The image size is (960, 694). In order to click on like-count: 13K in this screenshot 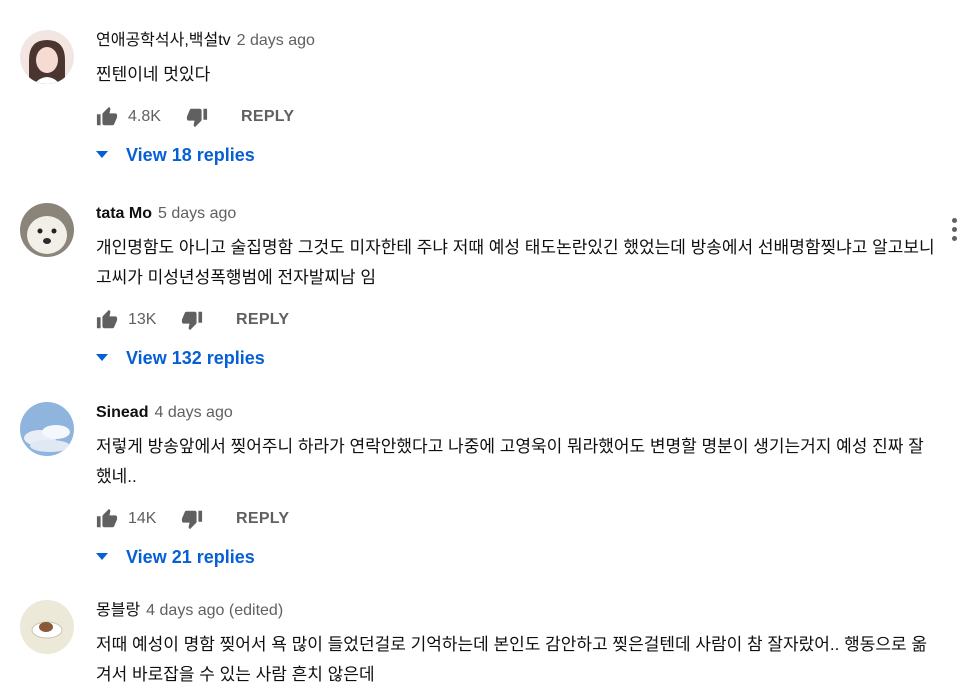, I will do `click(142, 319)`.